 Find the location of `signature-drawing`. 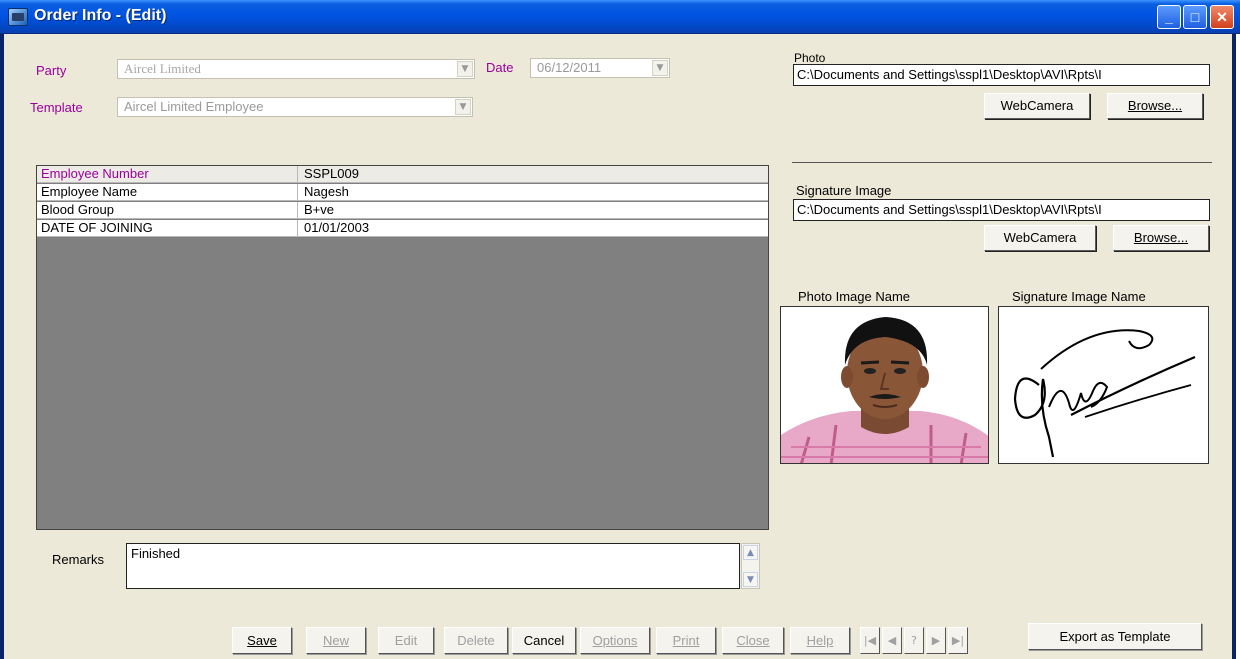

signature-drawing is located at coordinates (1103, 385).